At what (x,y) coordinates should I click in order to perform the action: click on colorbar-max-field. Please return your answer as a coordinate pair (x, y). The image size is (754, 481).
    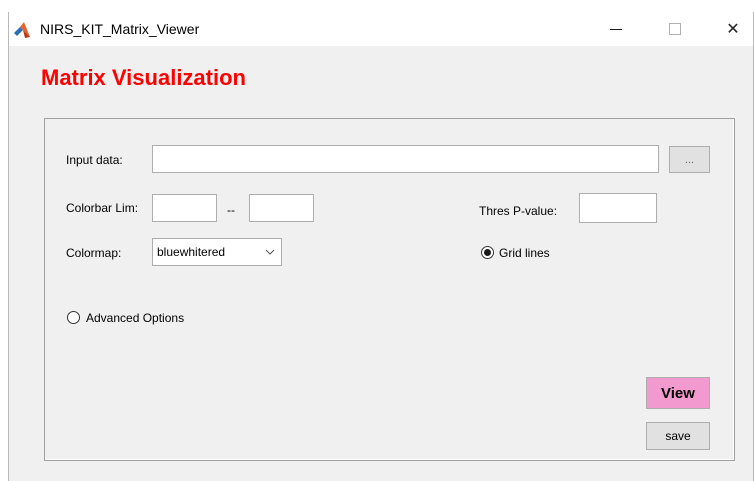
    Looking at the image, I should click on (281, 208).